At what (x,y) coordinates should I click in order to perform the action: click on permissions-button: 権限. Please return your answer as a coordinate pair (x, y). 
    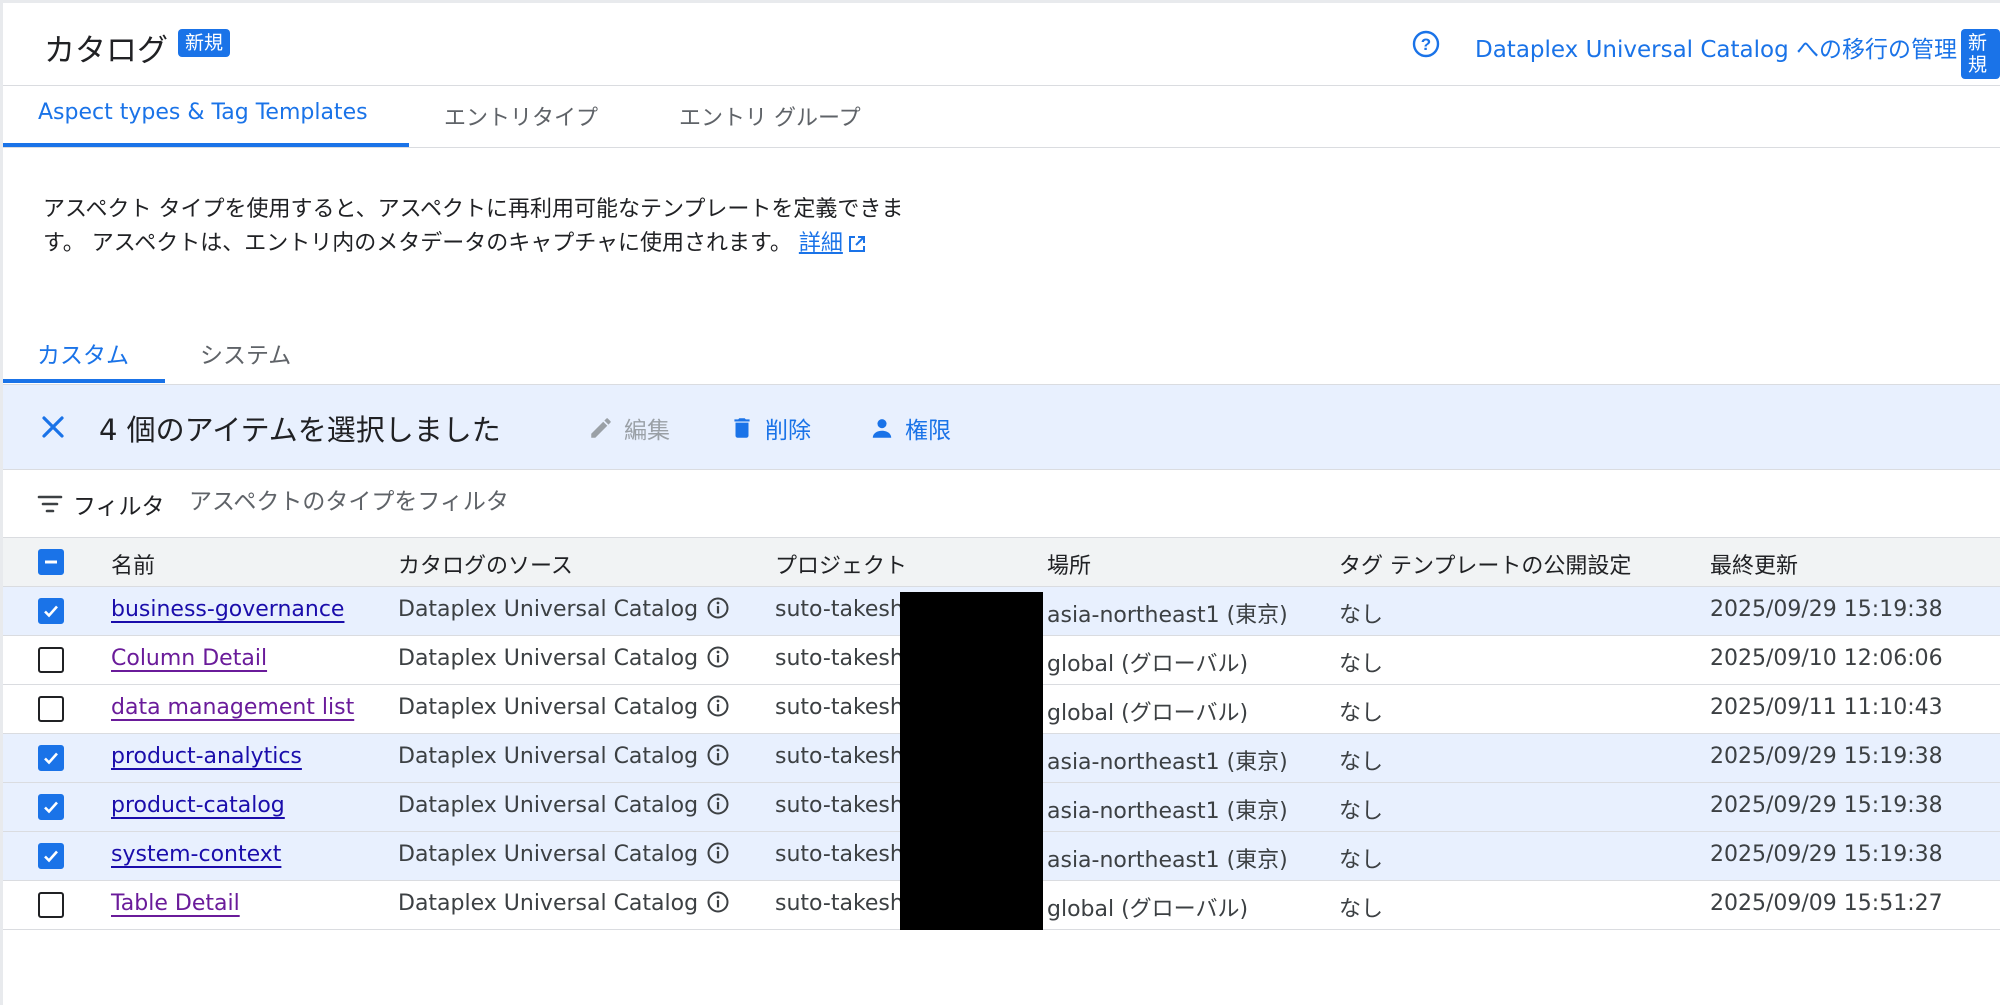
    Looking at the image, I should click on (910, 428).